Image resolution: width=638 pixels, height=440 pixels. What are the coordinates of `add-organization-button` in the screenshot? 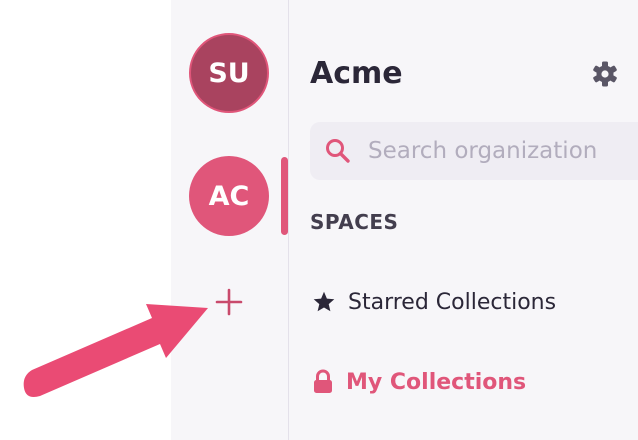 It's located at (229, 302).